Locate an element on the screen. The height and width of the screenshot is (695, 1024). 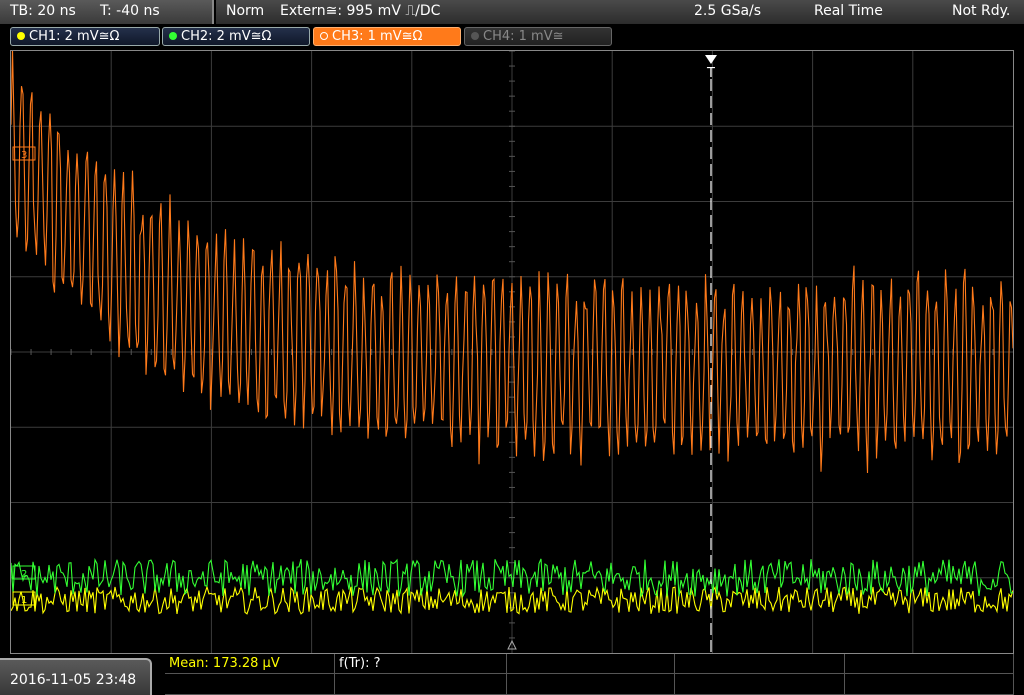
channel-1-button: CH1: 2 mV≅Ω is located at coordinates (85, 36).